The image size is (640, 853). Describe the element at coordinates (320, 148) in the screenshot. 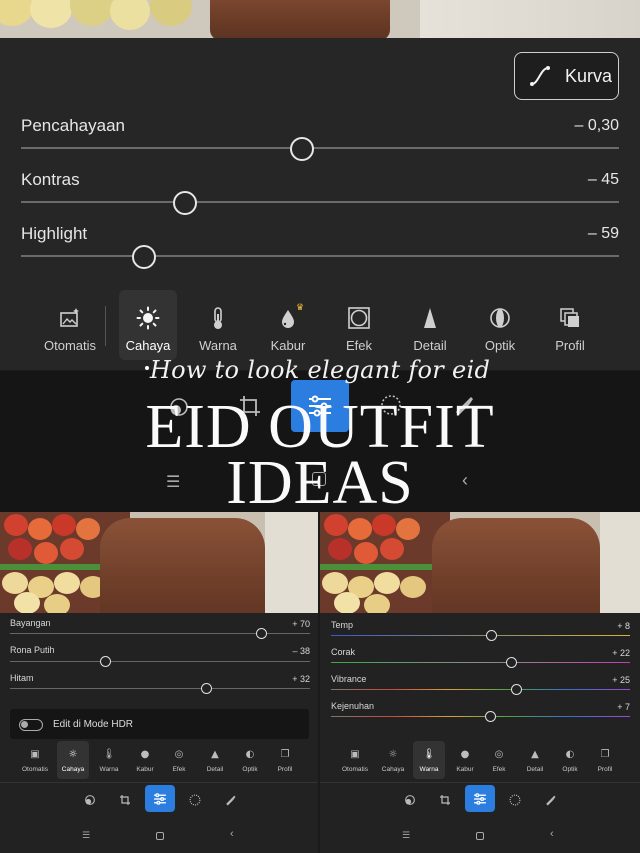

I see `slider-track-exposure` at that location.